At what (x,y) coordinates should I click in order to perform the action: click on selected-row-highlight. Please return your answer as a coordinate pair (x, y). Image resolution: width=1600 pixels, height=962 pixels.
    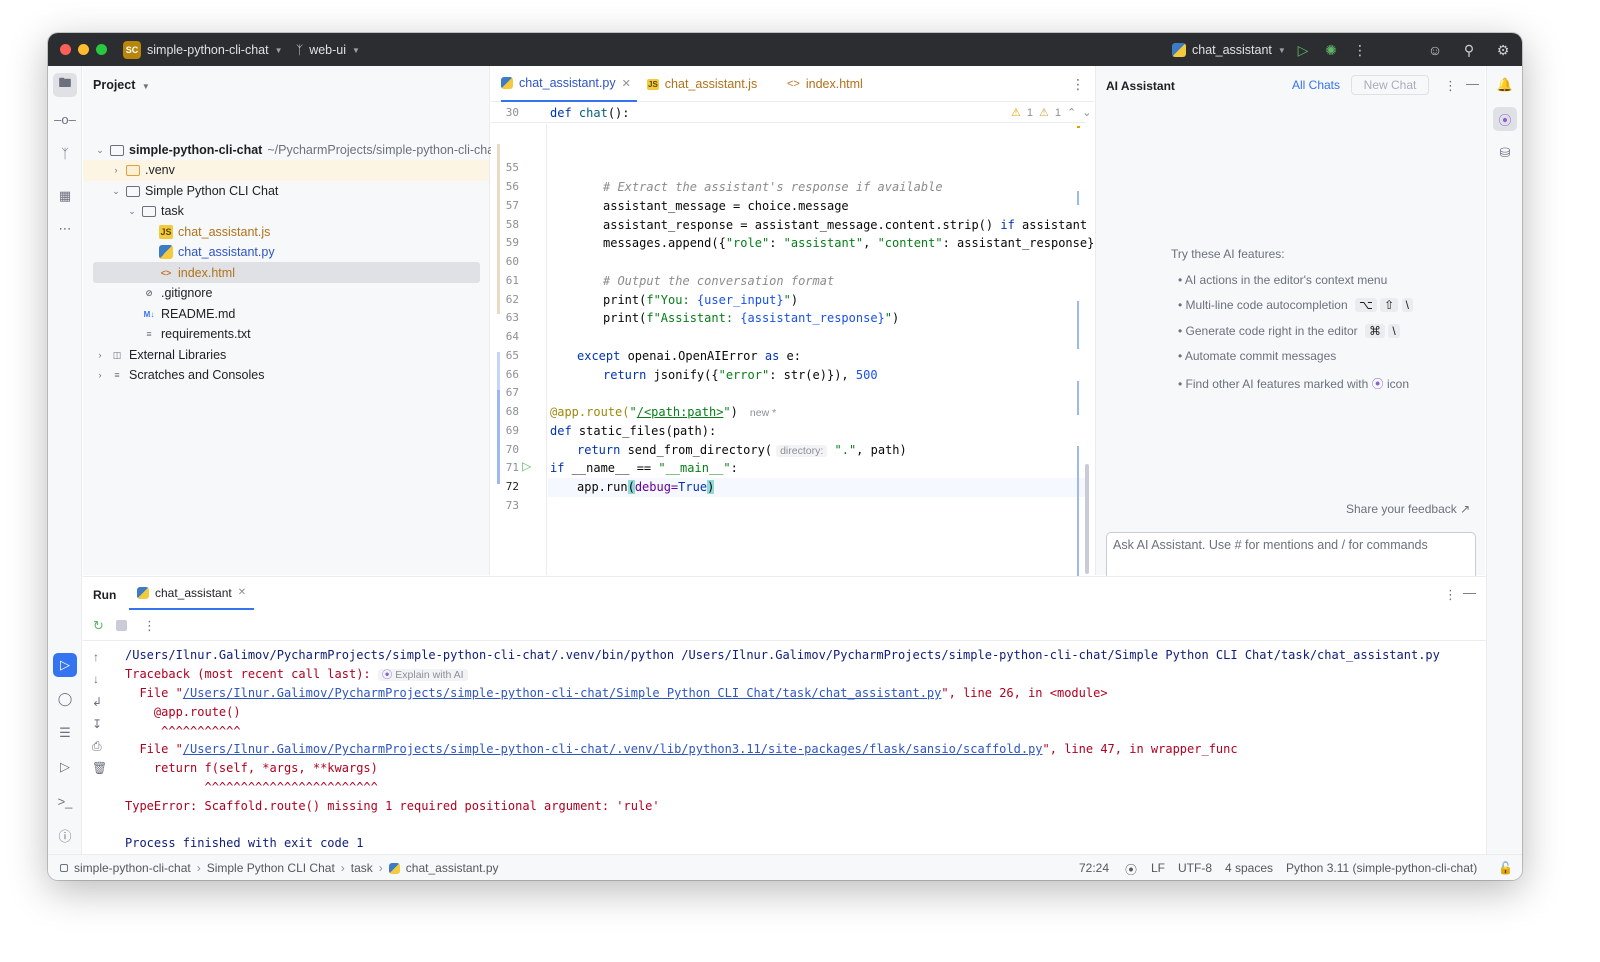
    Looking at the image, I should click on (286, 272).